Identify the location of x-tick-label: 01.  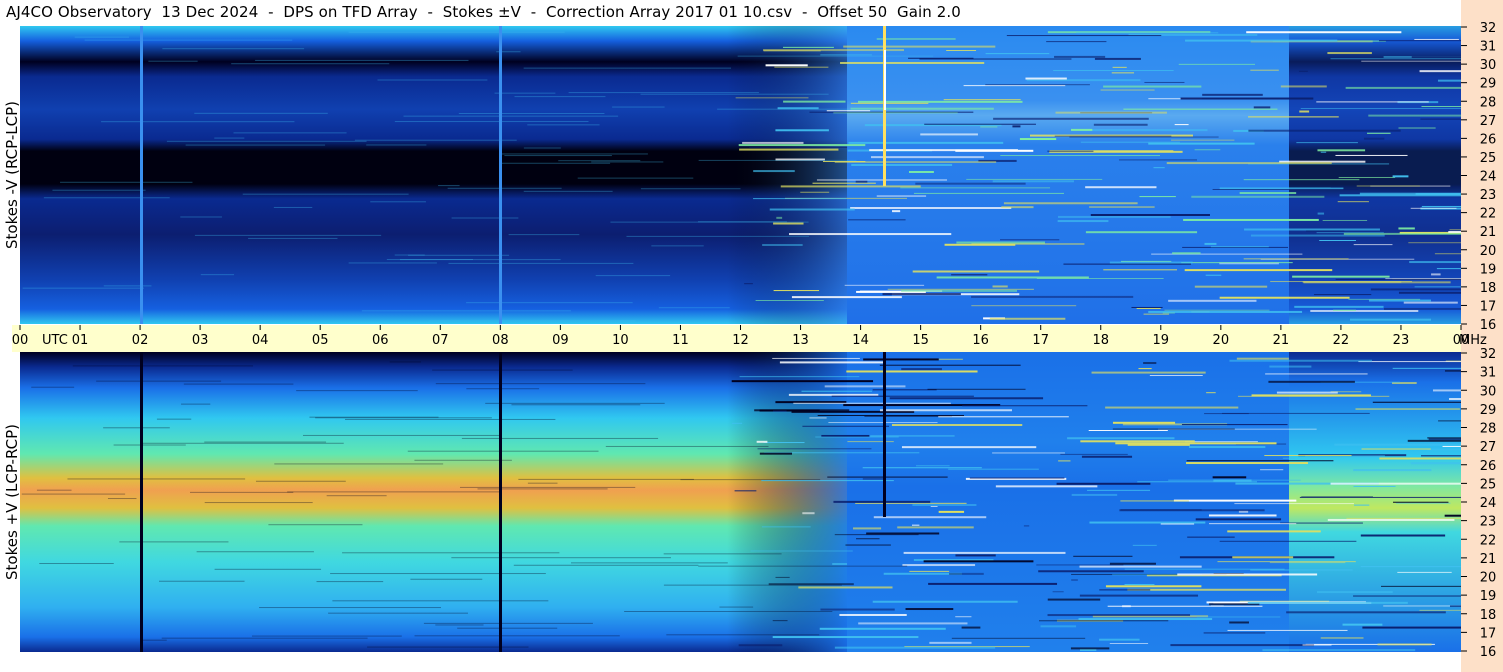
(80, 340).